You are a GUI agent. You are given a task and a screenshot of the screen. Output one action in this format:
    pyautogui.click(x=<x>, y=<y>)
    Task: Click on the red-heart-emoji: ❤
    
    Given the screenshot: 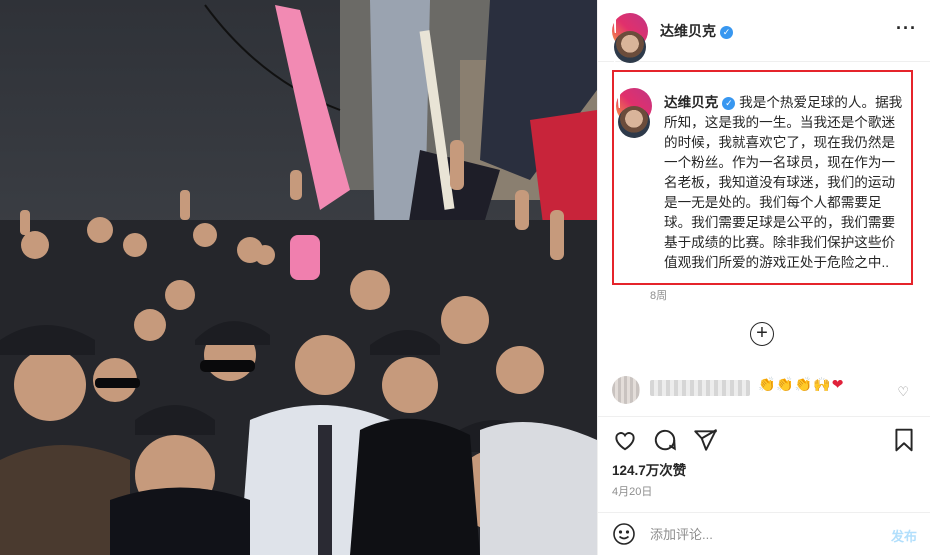 What is the action you would take?
    pyautogui.click(x=838, y=384)
    